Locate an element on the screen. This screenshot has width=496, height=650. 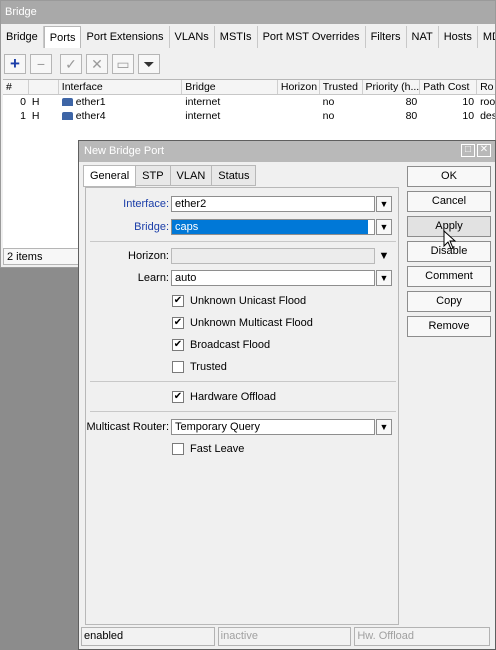
comment-icon: ▭ is located at coordinates (123, 64).